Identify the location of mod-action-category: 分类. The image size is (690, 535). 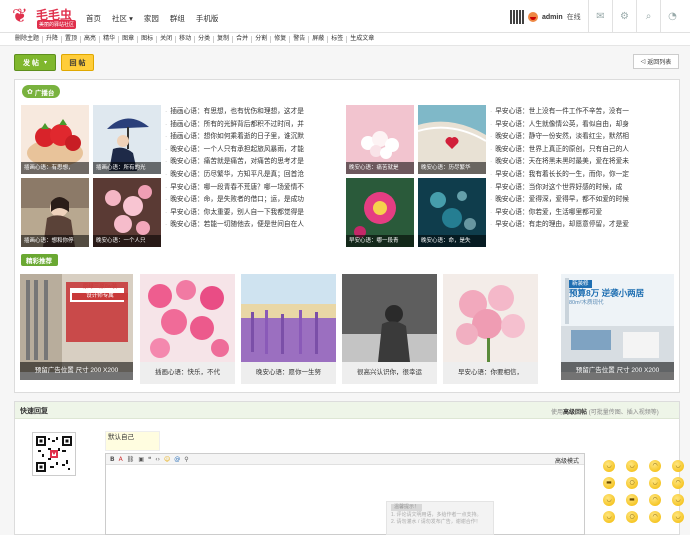
(205, 39).